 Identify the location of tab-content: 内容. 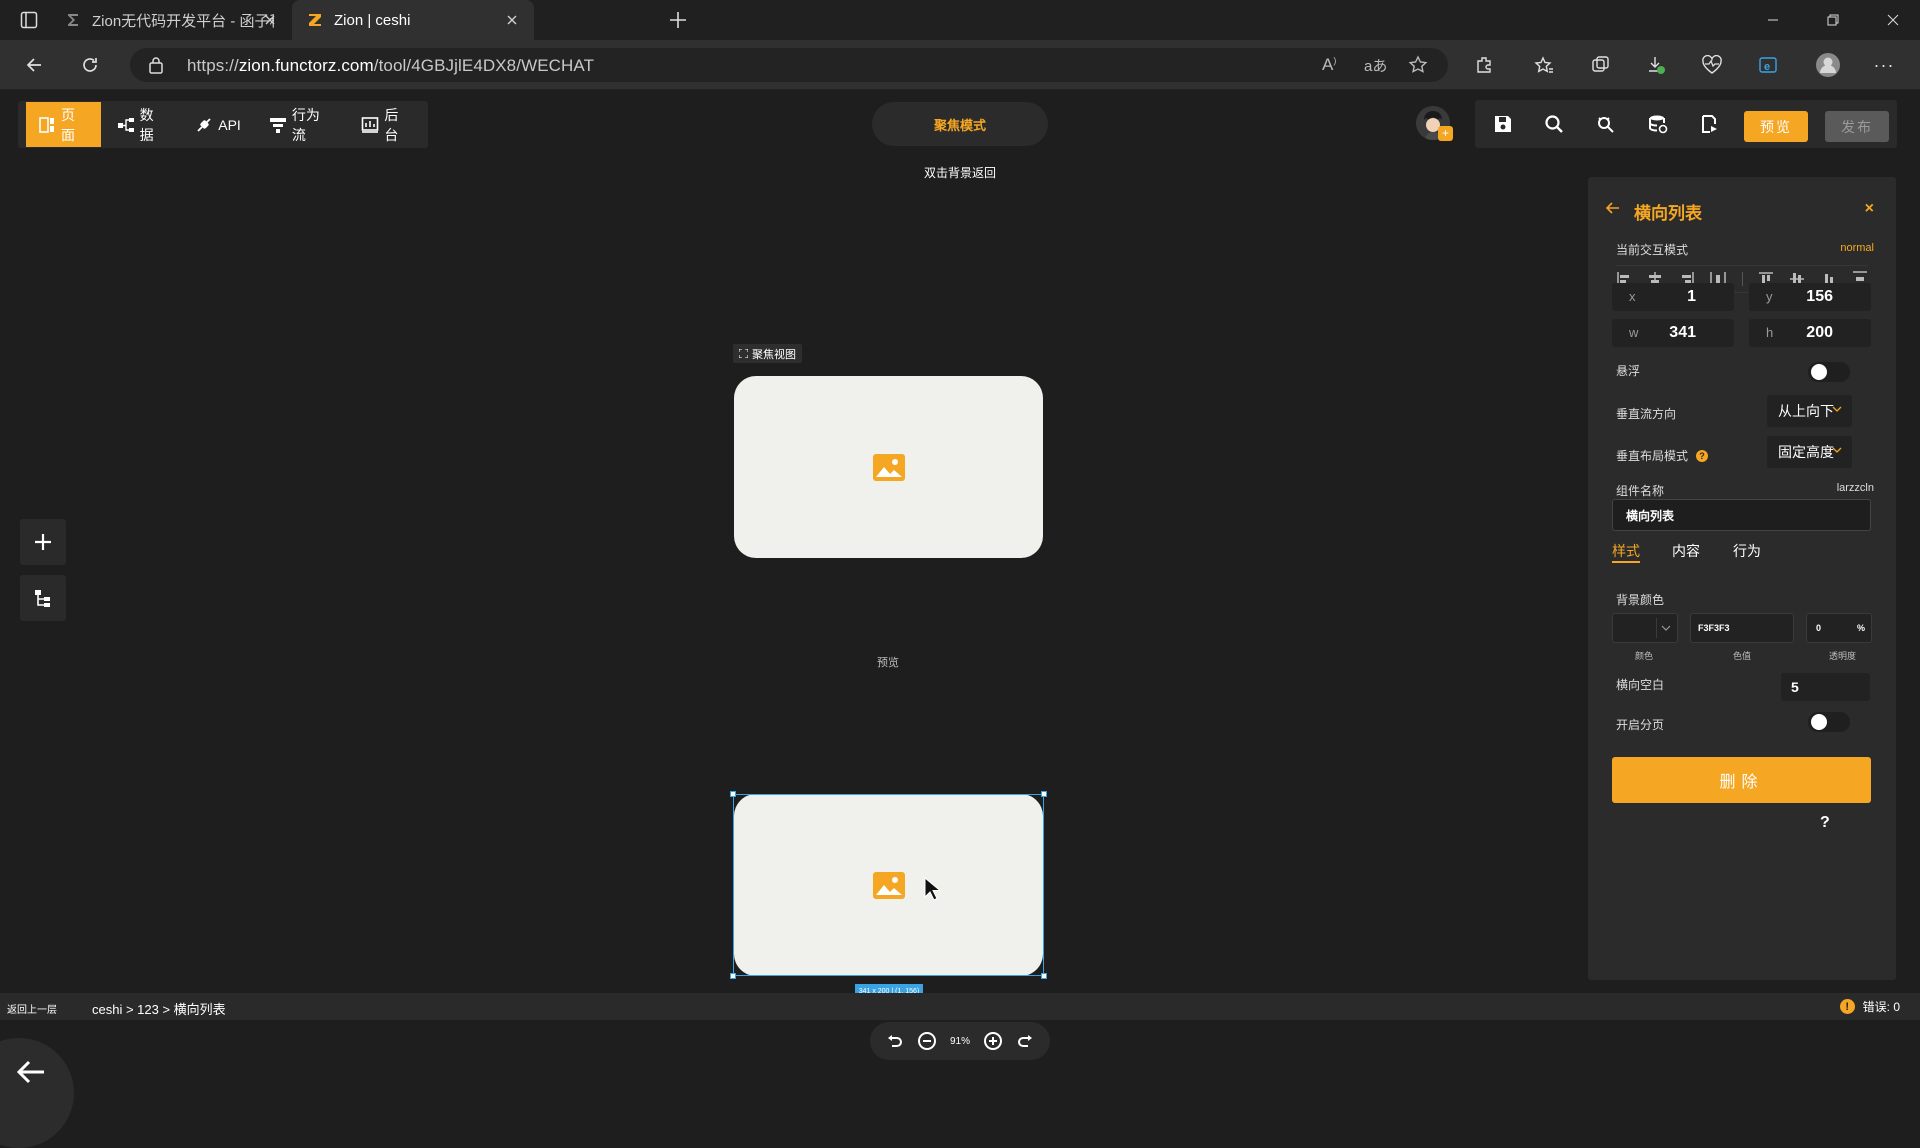
(1686, 551).